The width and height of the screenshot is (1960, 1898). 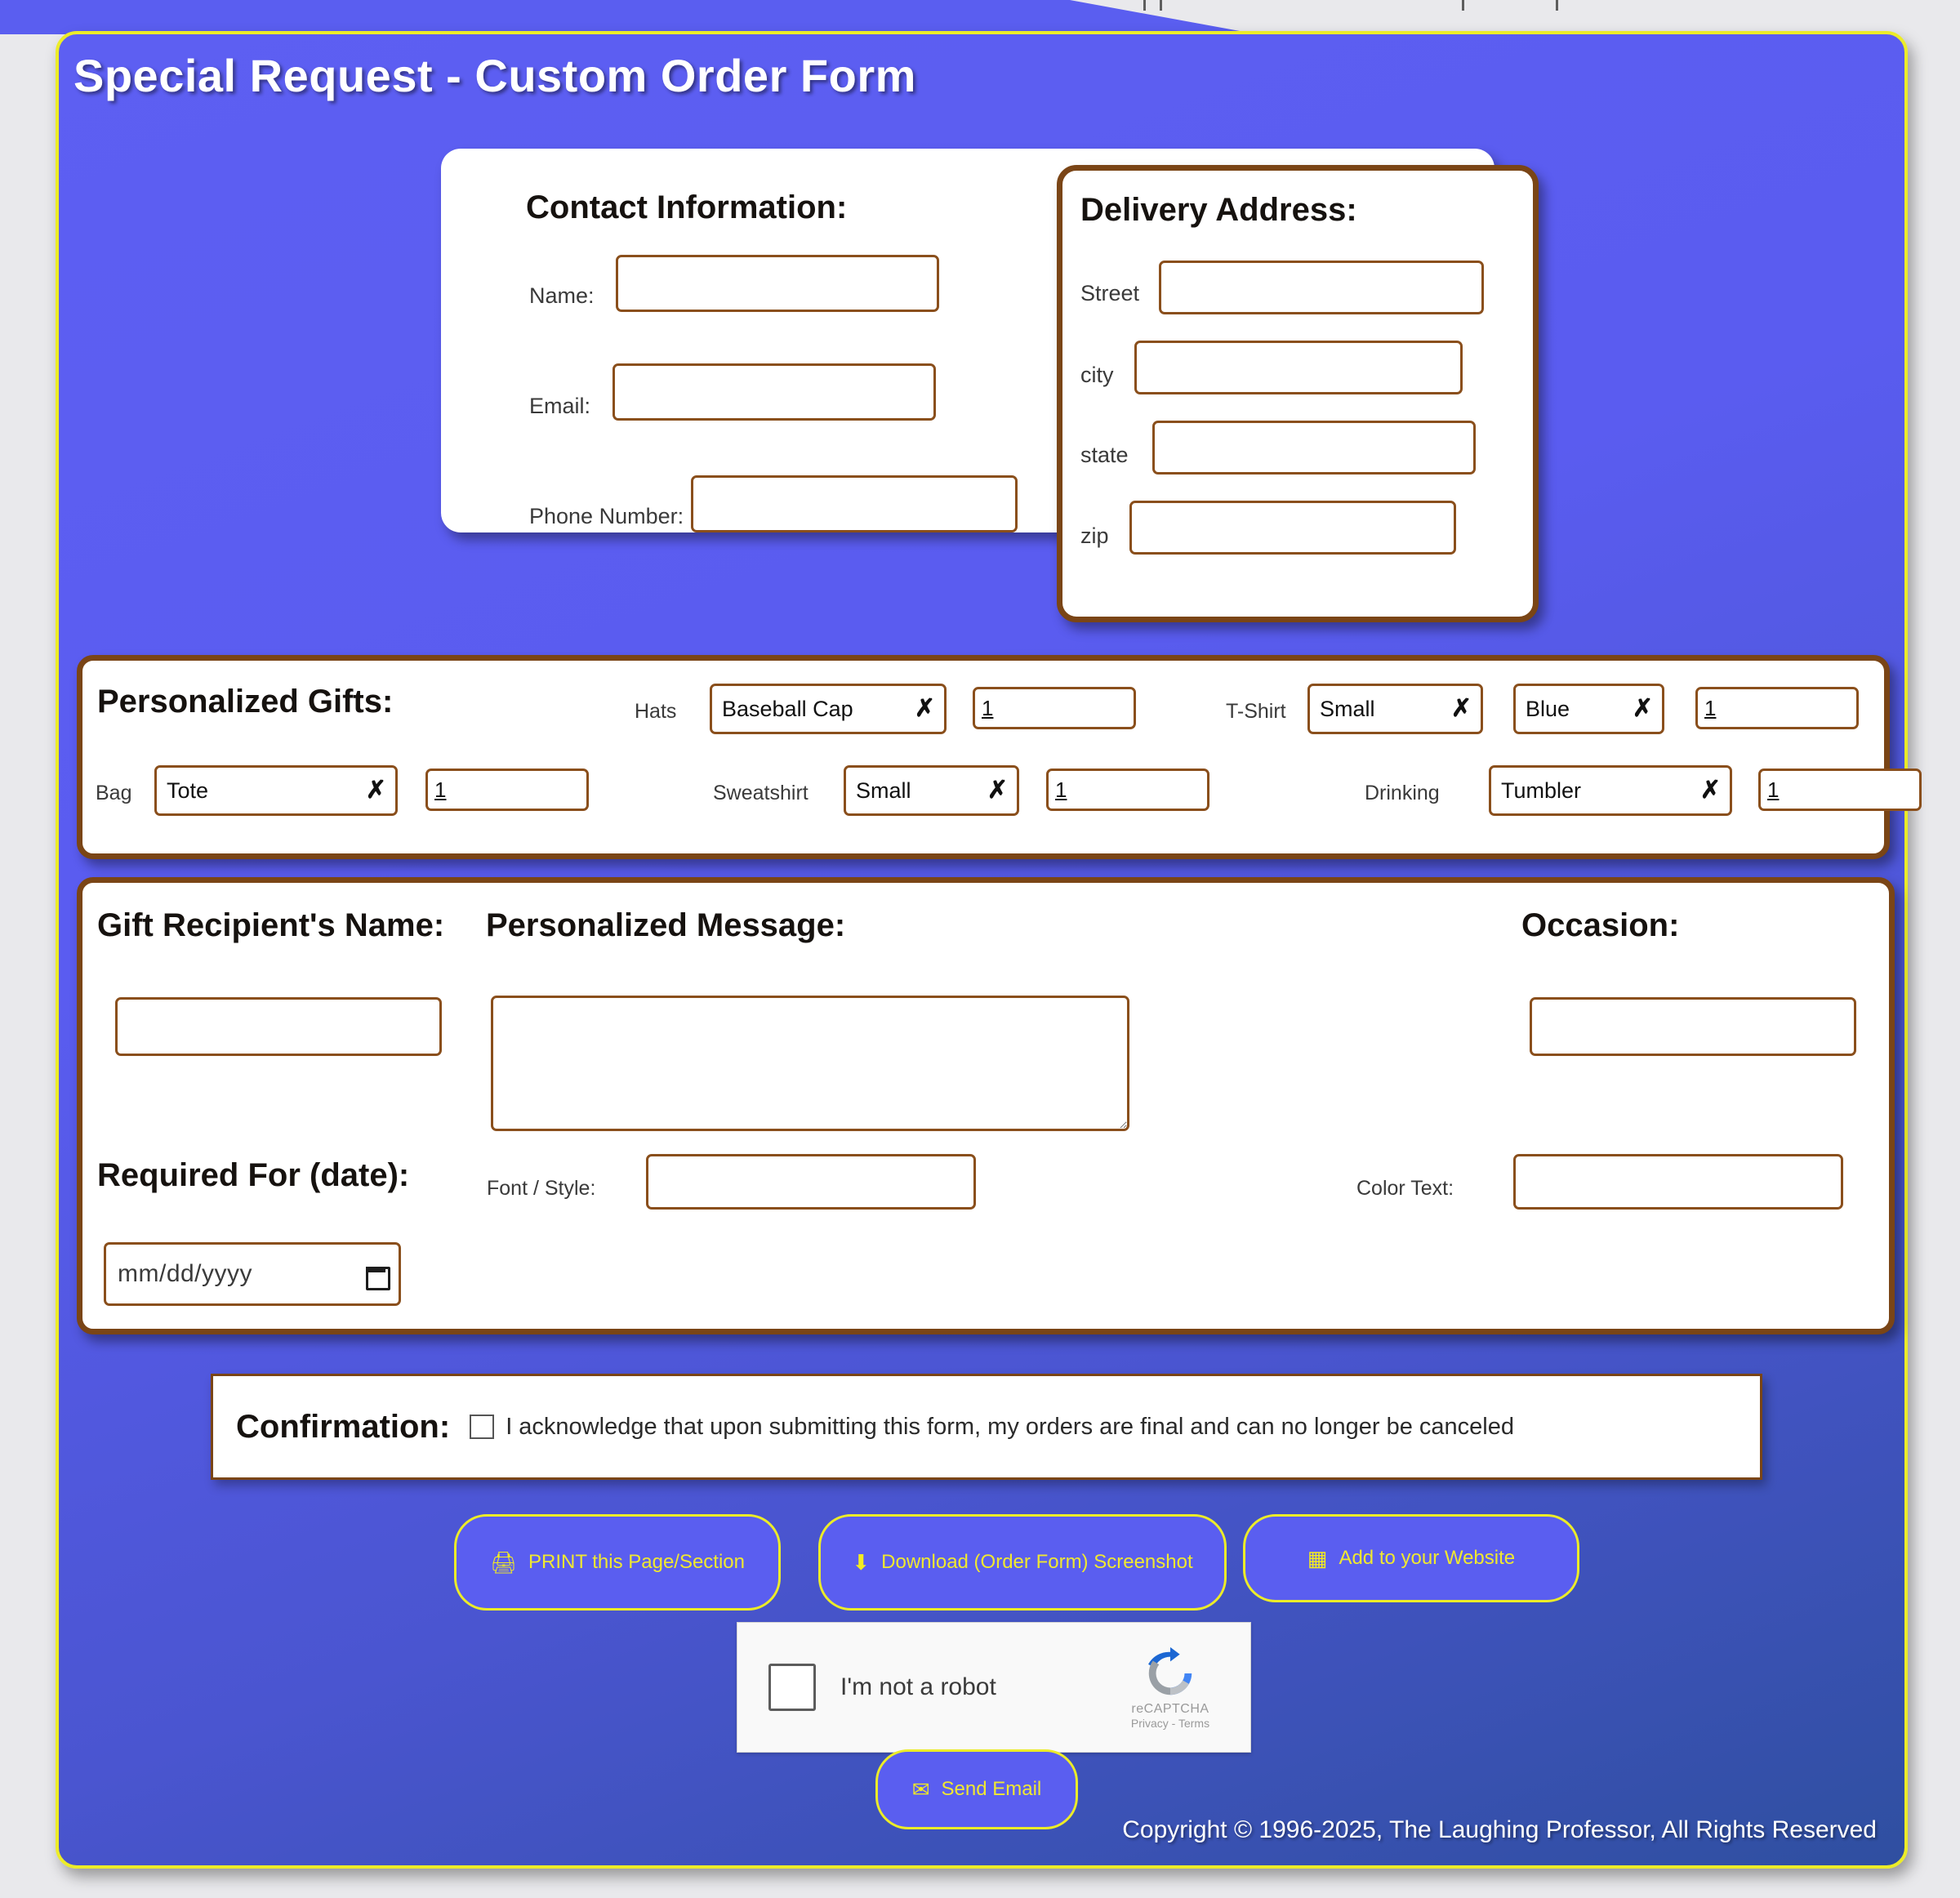 I want to click on drinking-select: Tumbler, so click(x=1610, y=790).